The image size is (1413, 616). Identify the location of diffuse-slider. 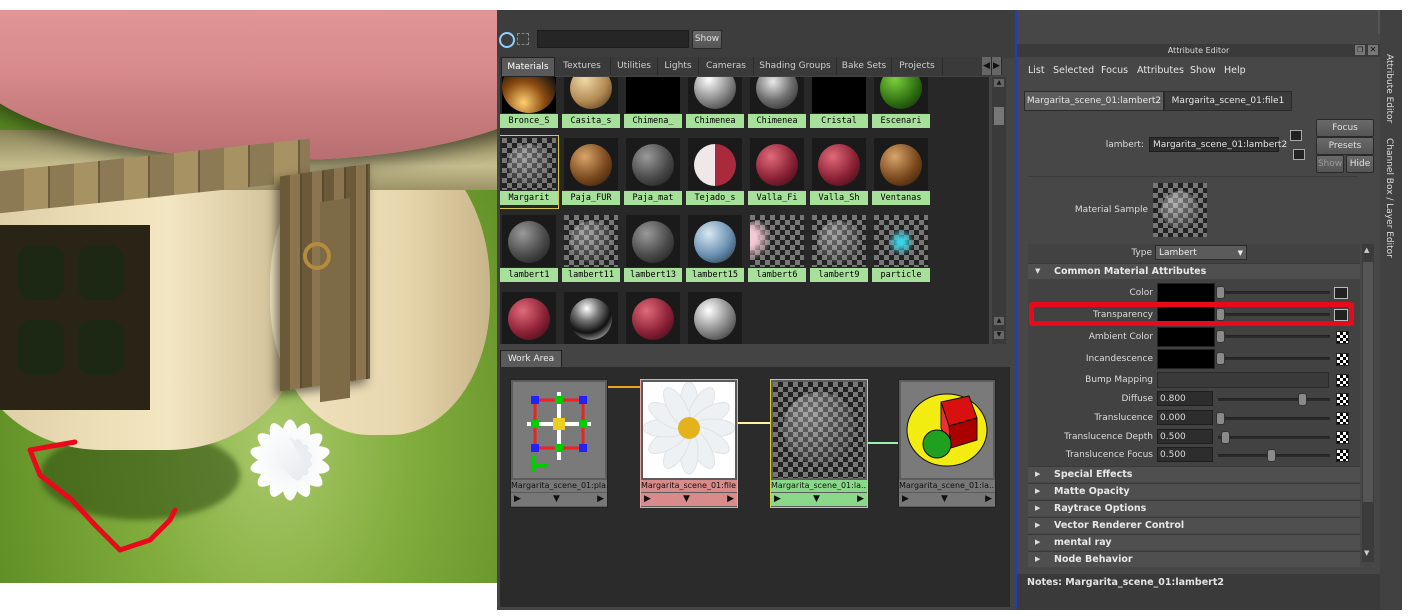
(1274, 399).